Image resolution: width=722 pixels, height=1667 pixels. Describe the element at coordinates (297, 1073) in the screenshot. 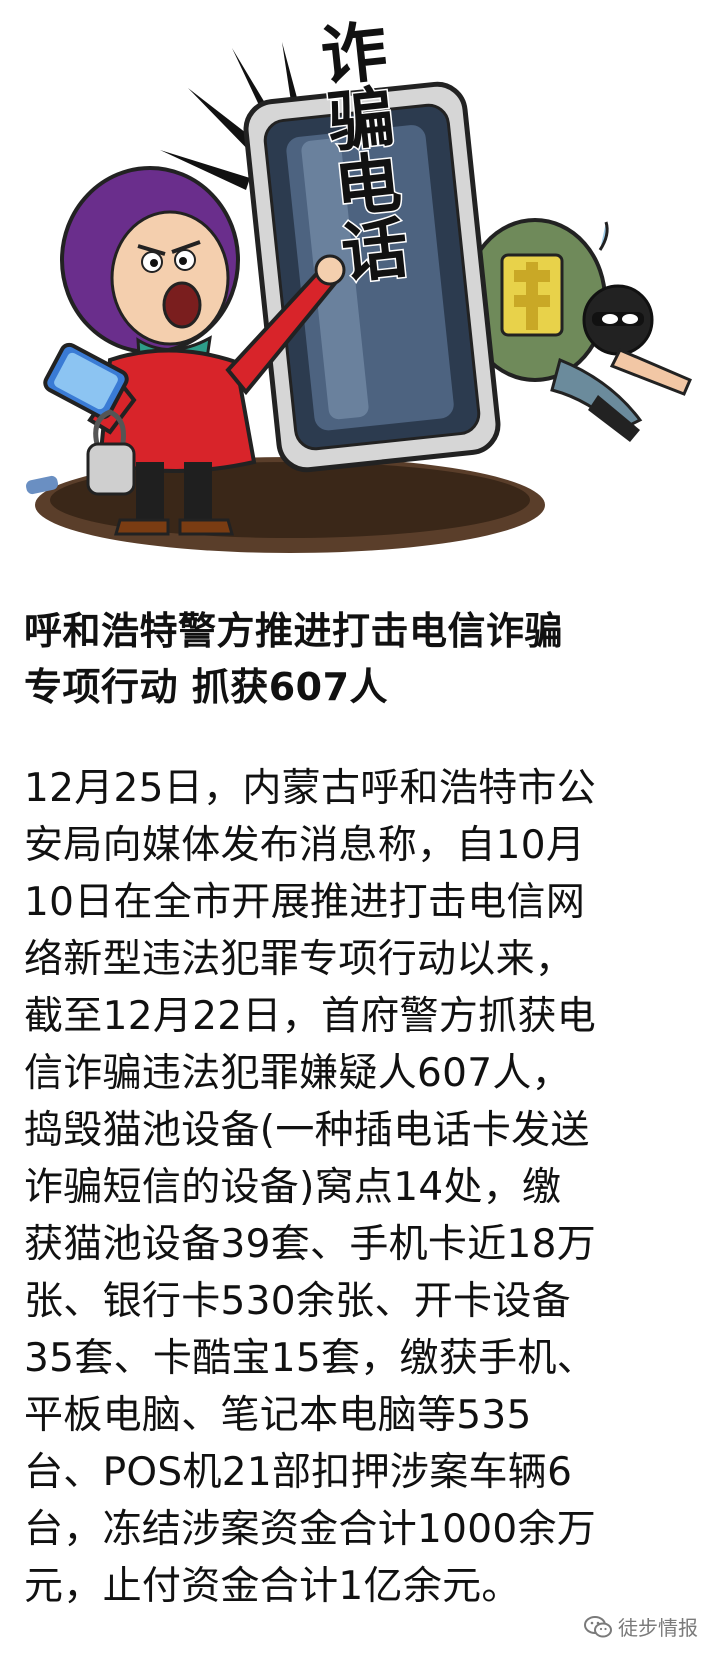

I see `body-line: 信诈骗违法犯罪嫌疑人607人，` at that location.